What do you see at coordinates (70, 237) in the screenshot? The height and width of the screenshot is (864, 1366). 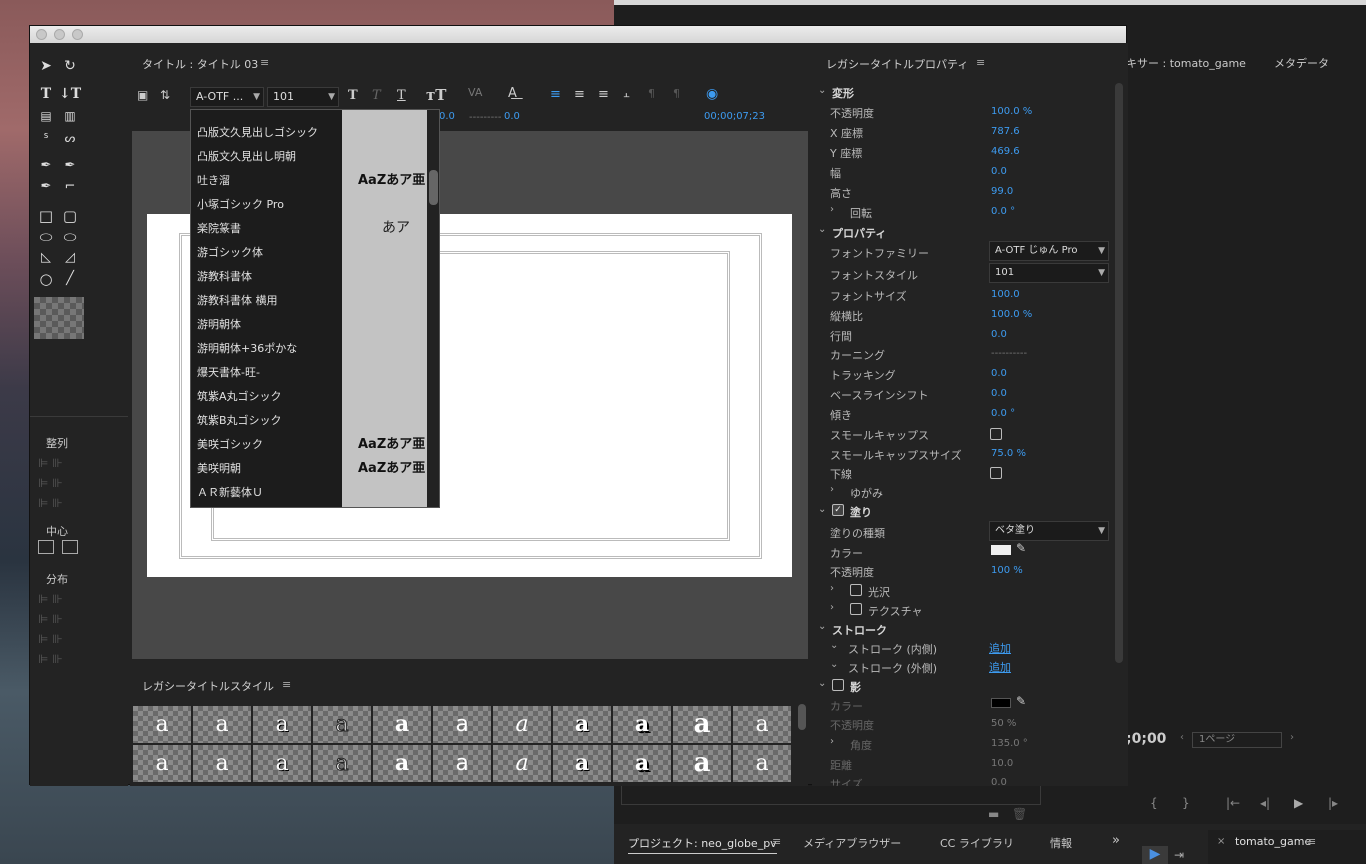 I see `rounded-corner-tool-icon: ⬭` at bounding box center [70, 237].